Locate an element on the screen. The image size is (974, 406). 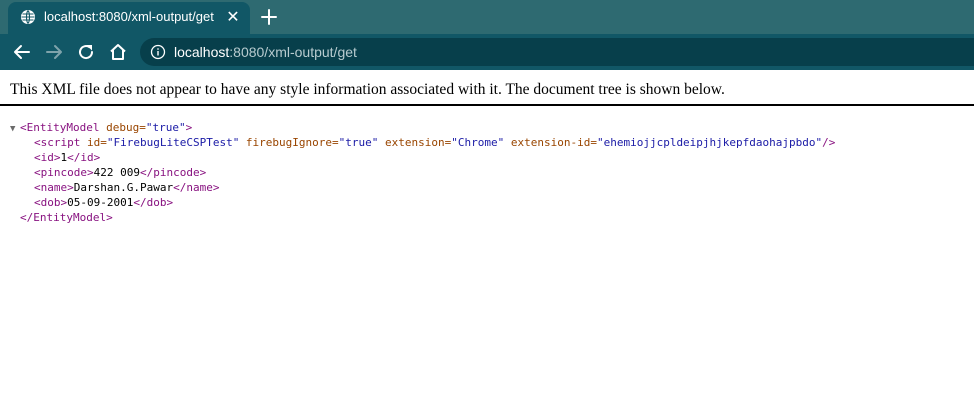
tab-strip: localhost:8080/xml-output/get ✕ is located at coordinates (487, 17).